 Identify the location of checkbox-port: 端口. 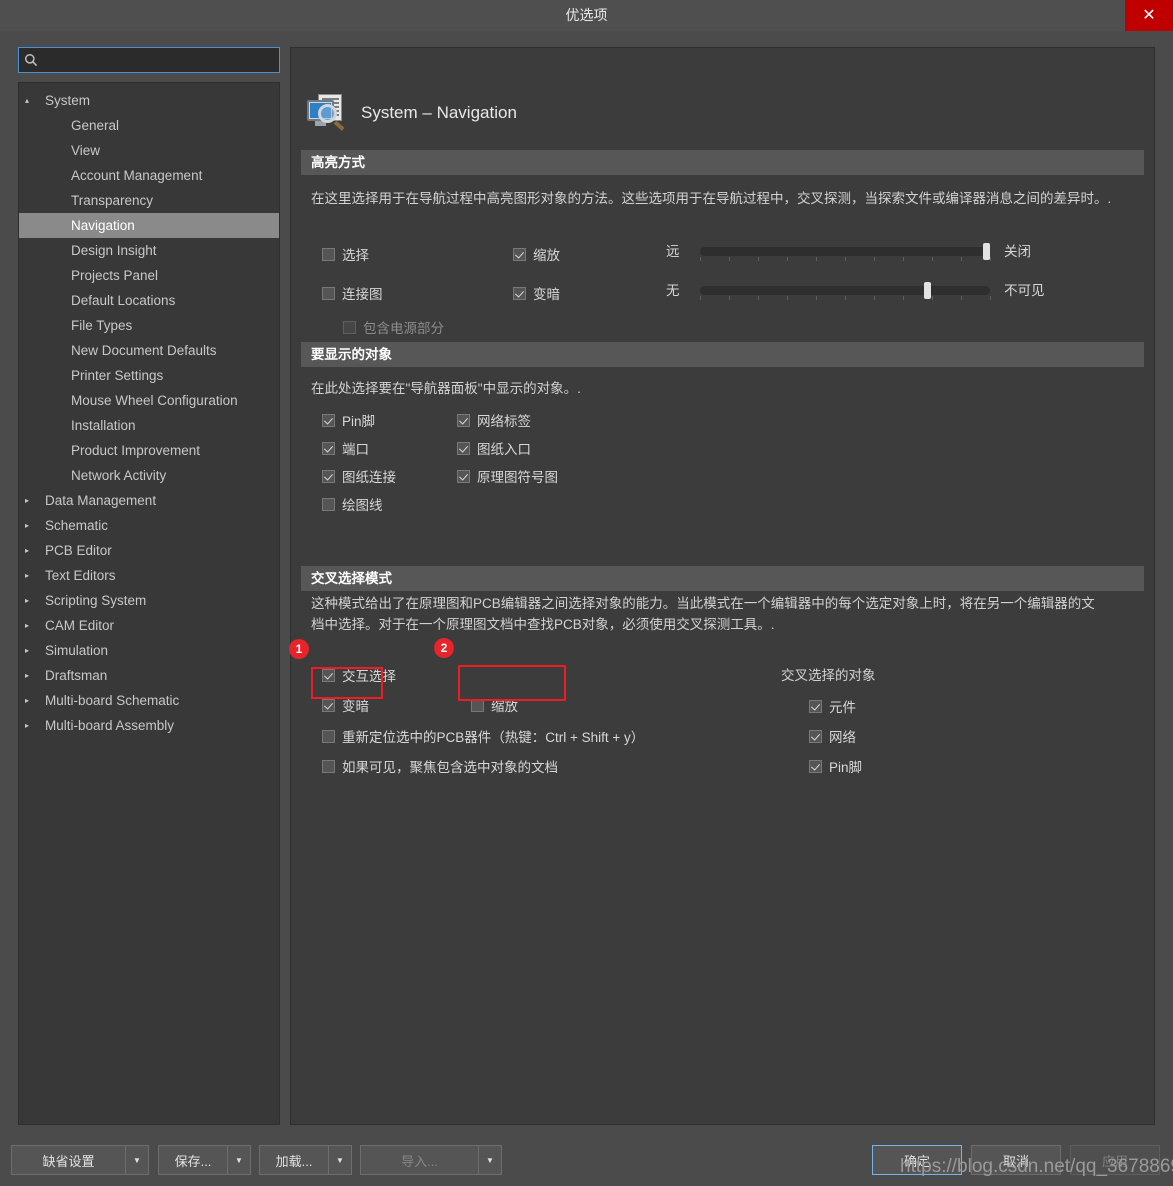
(345, 448).